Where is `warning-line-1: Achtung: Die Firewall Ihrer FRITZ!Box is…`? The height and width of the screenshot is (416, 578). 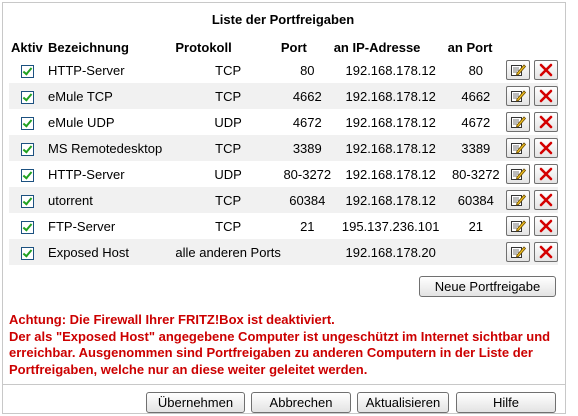
warning-line-1: Achtung: Die Firewall Ihrer FRITZ!Box is… is located at coordinates (172, 319).